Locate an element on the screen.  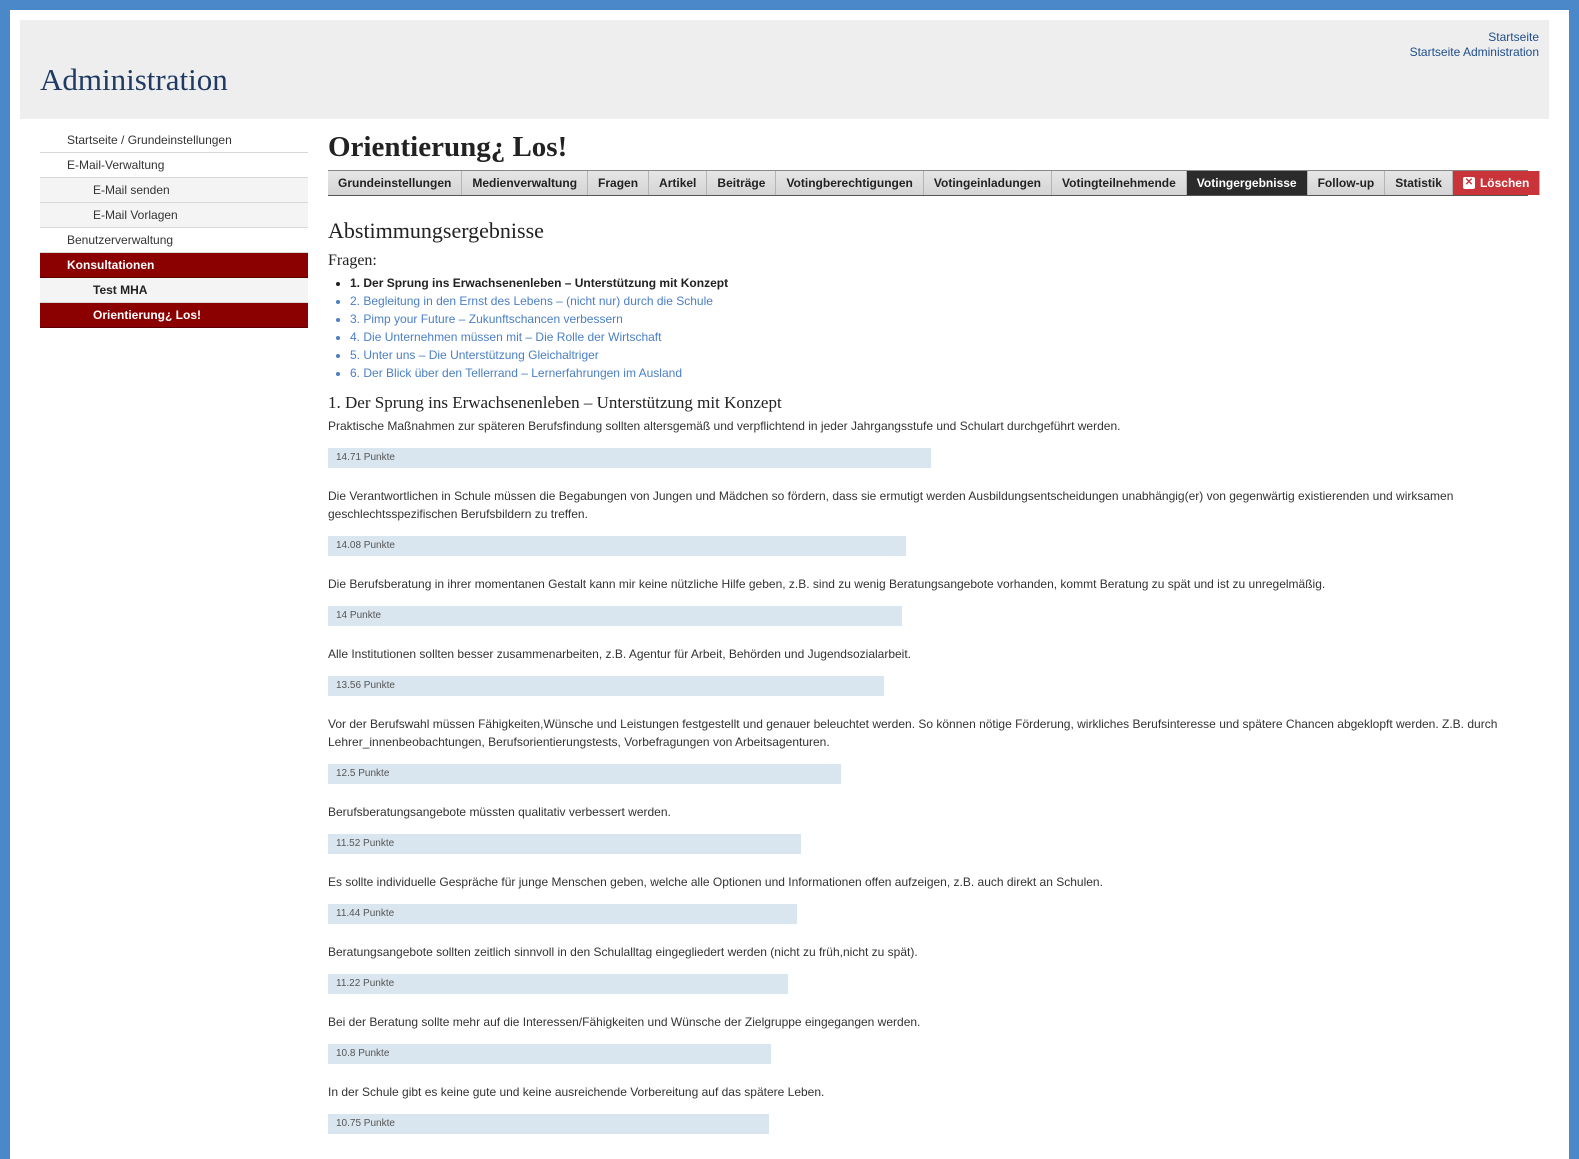
result-bar-track: 10.75 Punkte is located at coordinates (929, 1124).